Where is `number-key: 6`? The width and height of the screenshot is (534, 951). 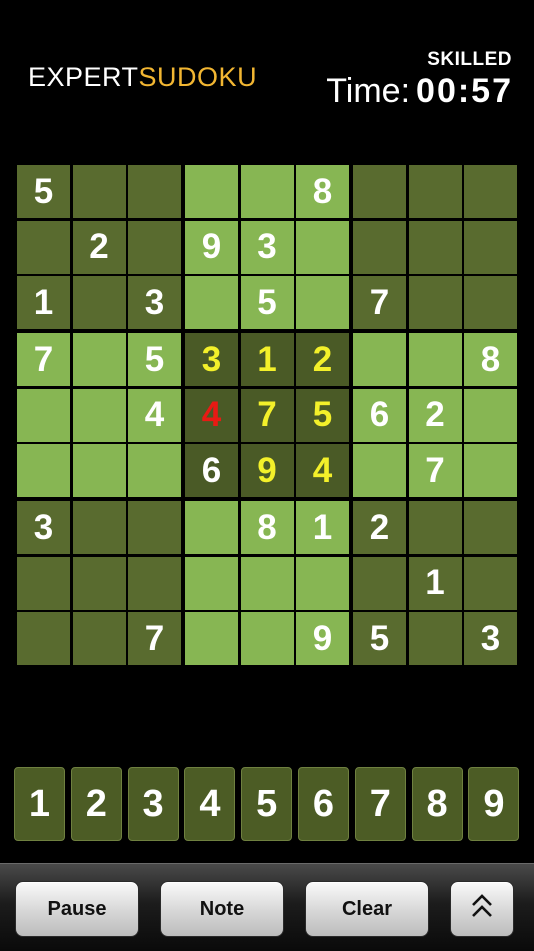
number-key: 6 is located at coordinates (323, 804).